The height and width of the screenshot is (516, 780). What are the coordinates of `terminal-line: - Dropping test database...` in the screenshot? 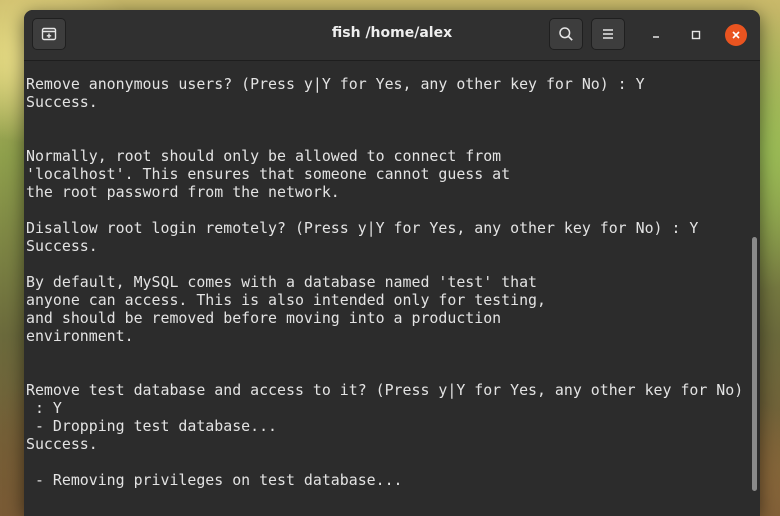 It's located at (152, 426).